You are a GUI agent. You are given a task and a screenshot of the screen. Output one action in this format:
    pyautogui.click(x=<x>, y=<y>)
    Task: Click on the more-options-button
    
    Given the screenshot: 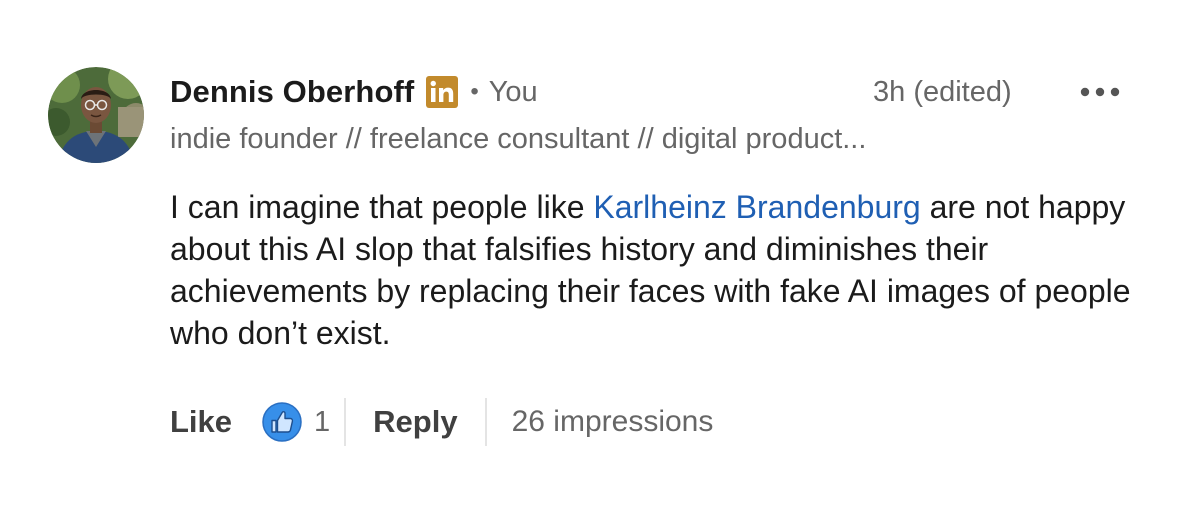 What is the action you would take?
    pyautogui.click(x=1101, y=92)
    